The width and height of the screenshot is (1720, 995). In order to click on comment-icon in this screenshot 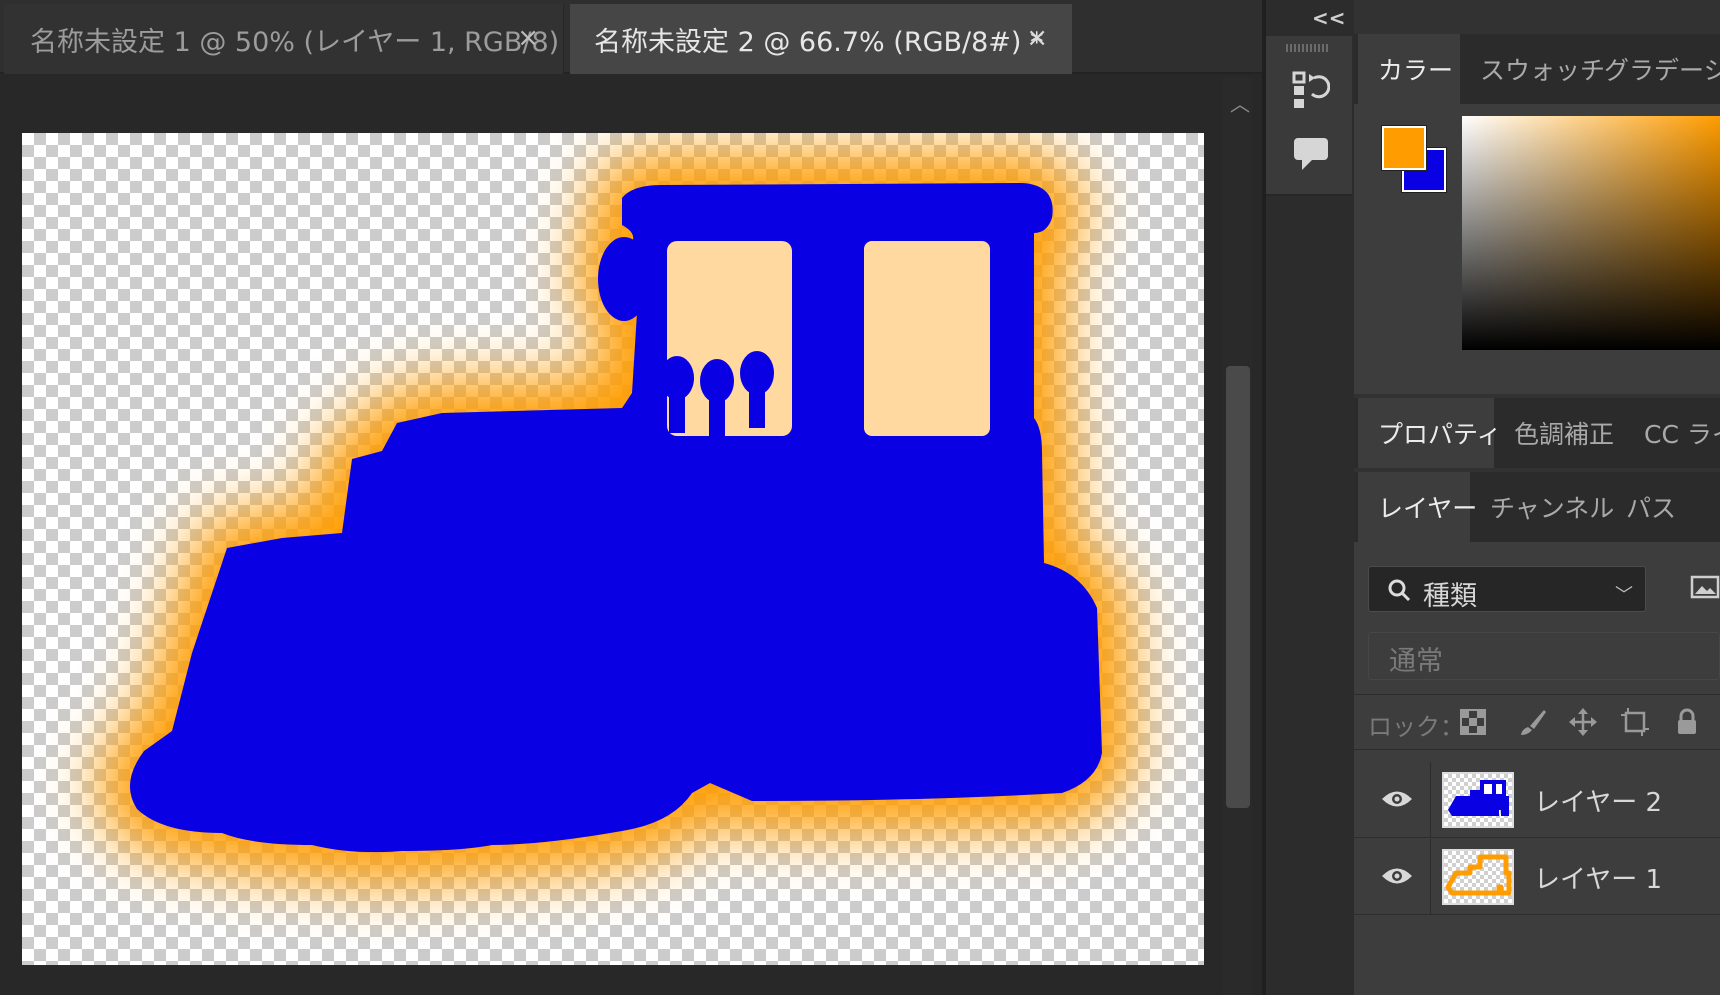, I will do `click(1311, 154)`.